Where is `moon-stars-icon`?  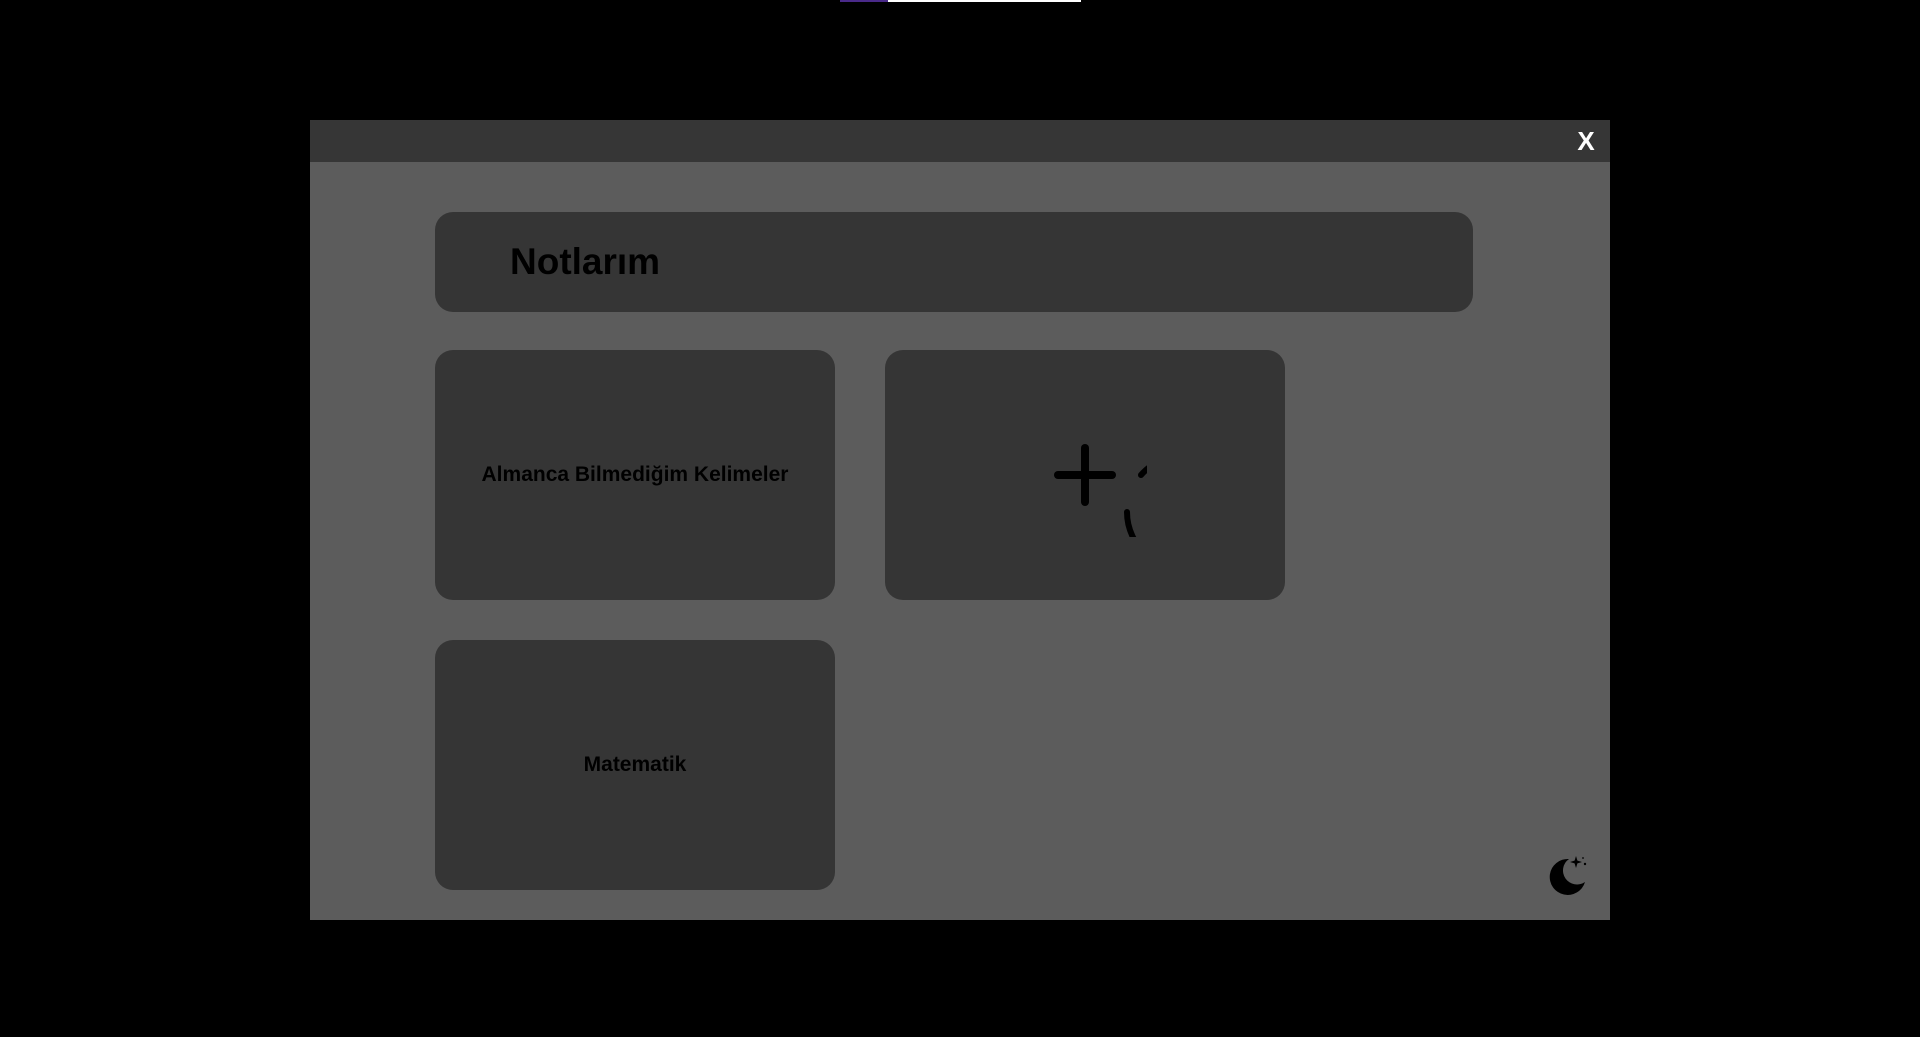
moon-stars-icon is located at coordinates (1568, 875).